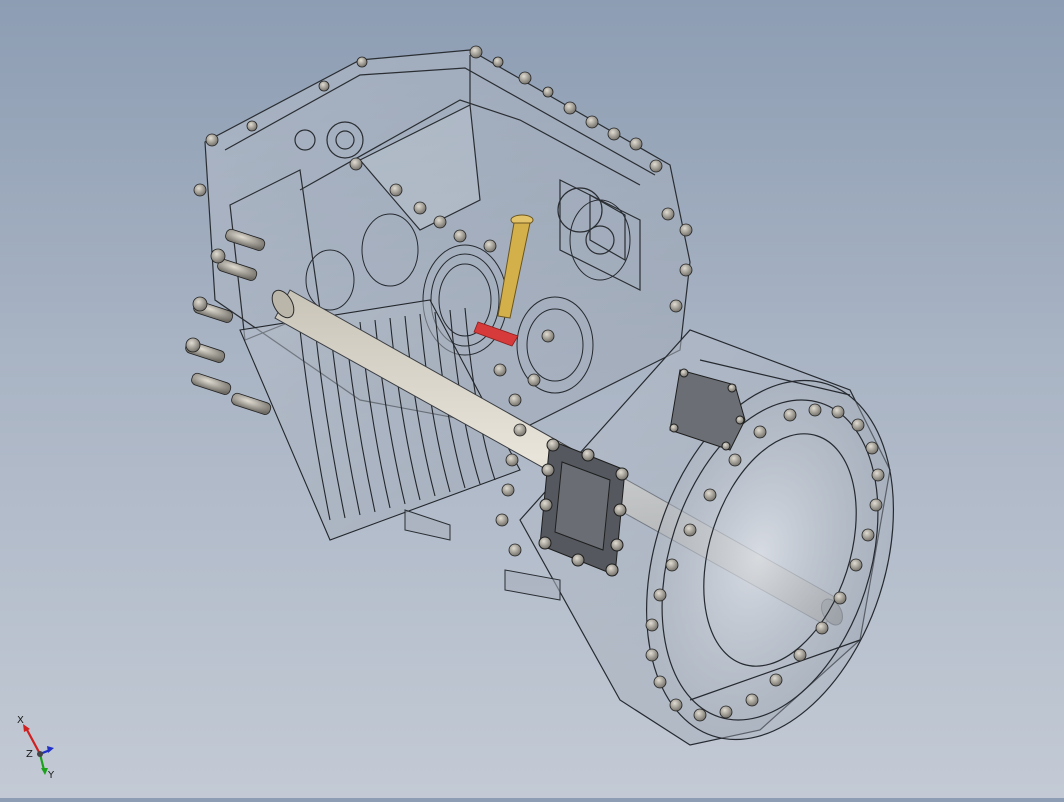  Describe the element at coordinates (29, 754) in the screenshot. I see `z-axis-label: Z` at that location.